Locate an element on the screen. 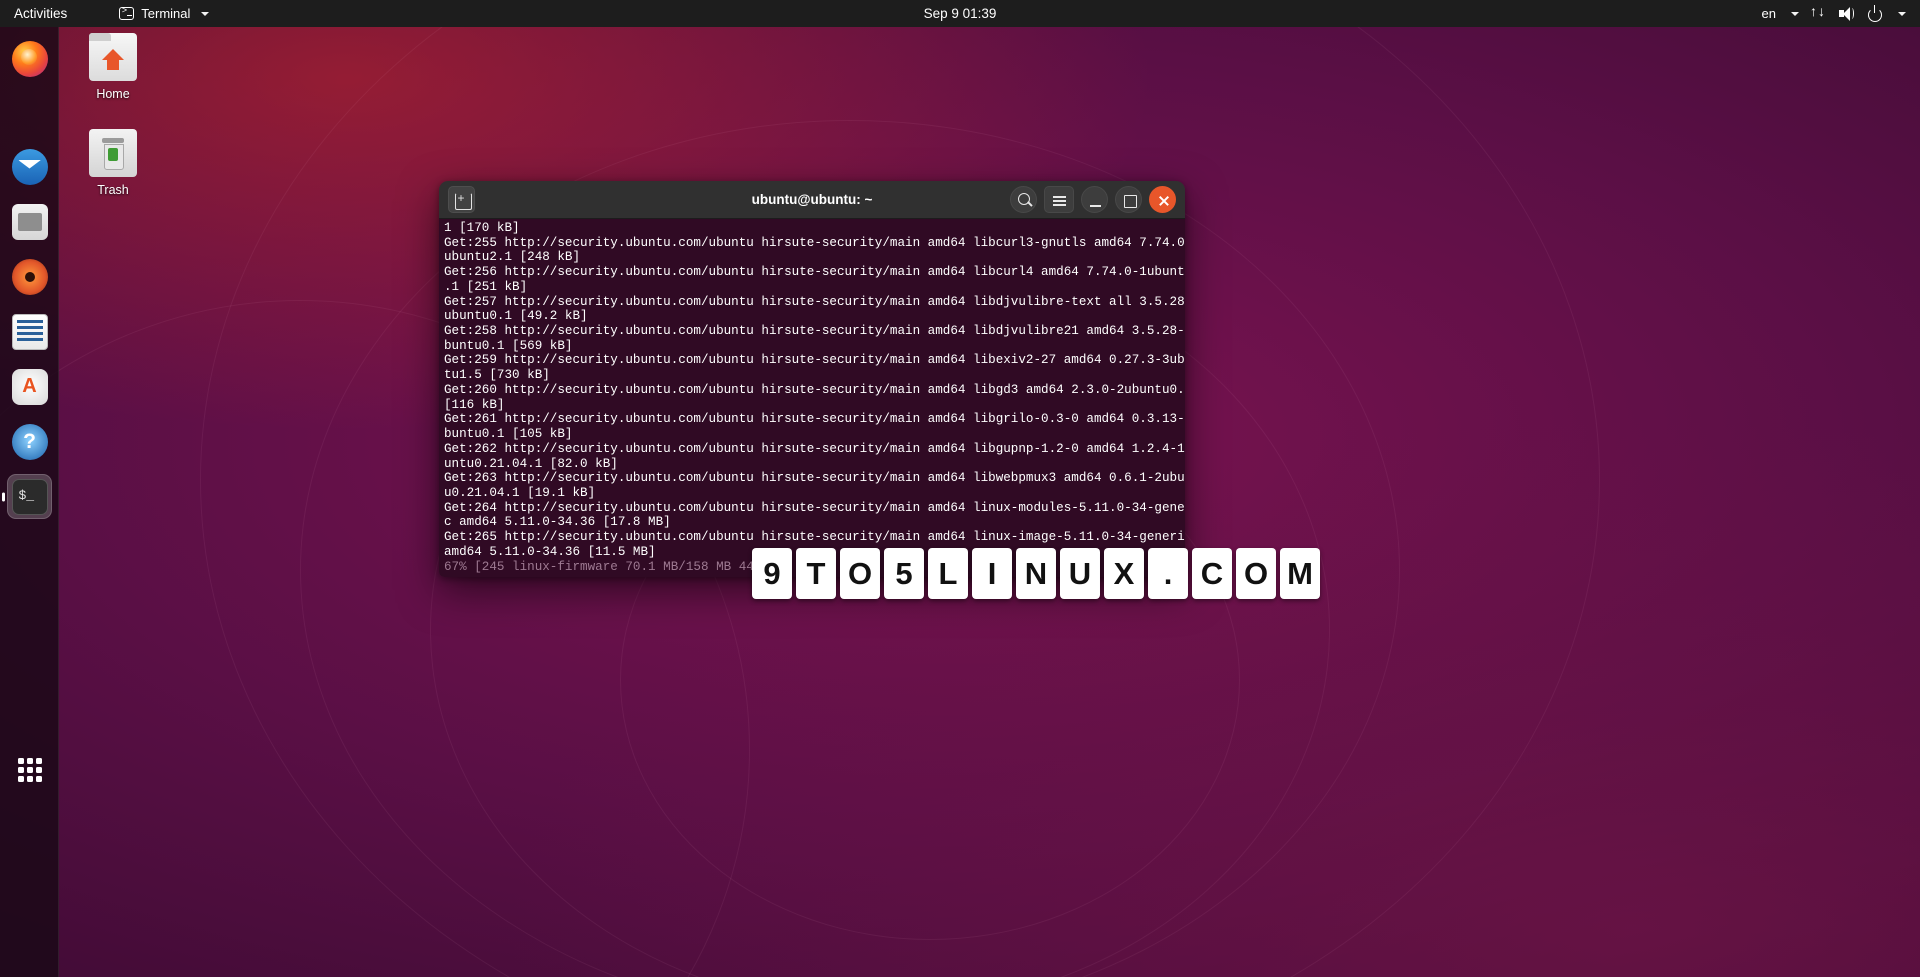 The image size is (1920, 977). show-applications-button is located at coordinates (29, 769).